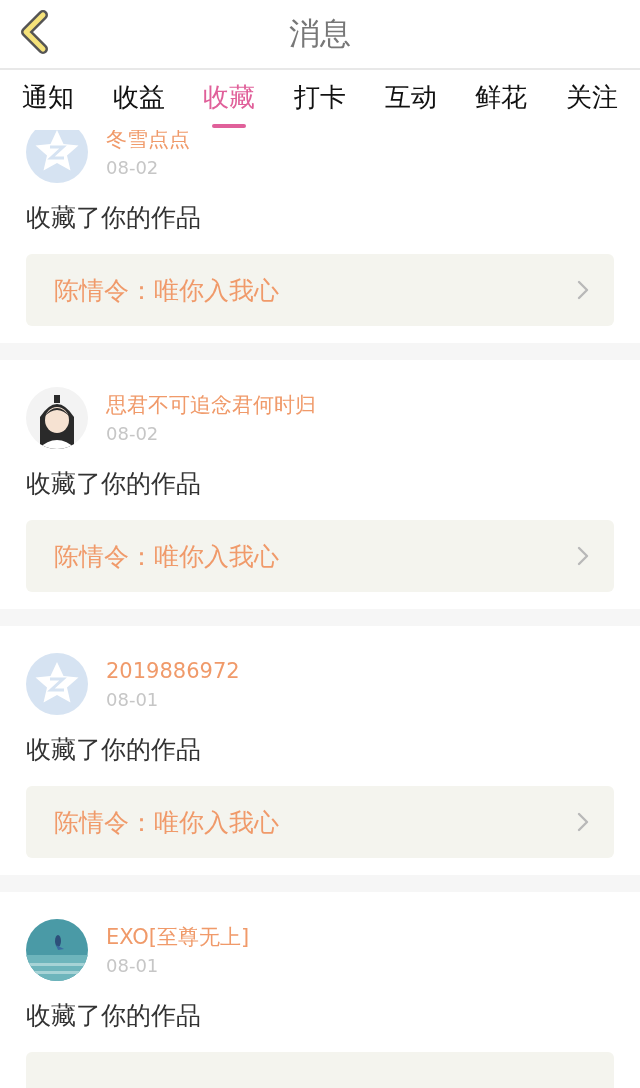  I want to click on user-name: EXO[至尊无上], so click(178, 937).